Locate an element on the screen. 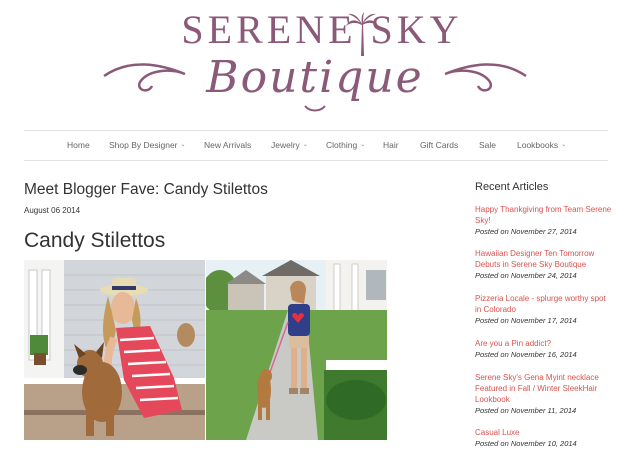 This screenshot has height=456, width=620. article-date: Posted on November 17, 2014 is located at coordinates (526, 320).